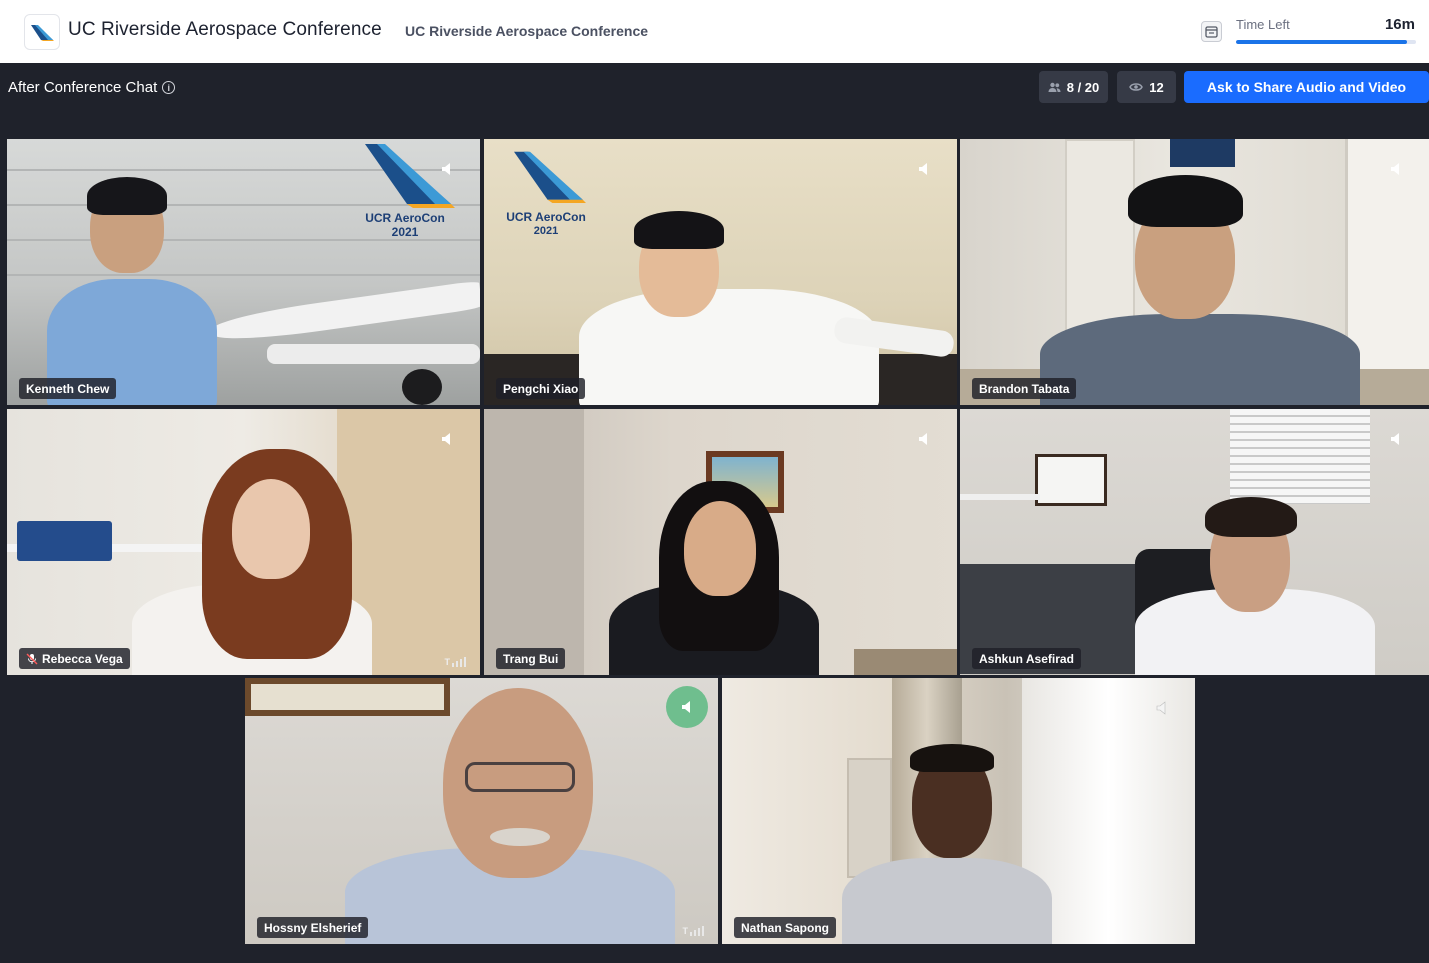  What do you see at coordinates (1399, 24) in the screenshot?
I see `time-left-value: 16m` at bounding box center [1399, 24].